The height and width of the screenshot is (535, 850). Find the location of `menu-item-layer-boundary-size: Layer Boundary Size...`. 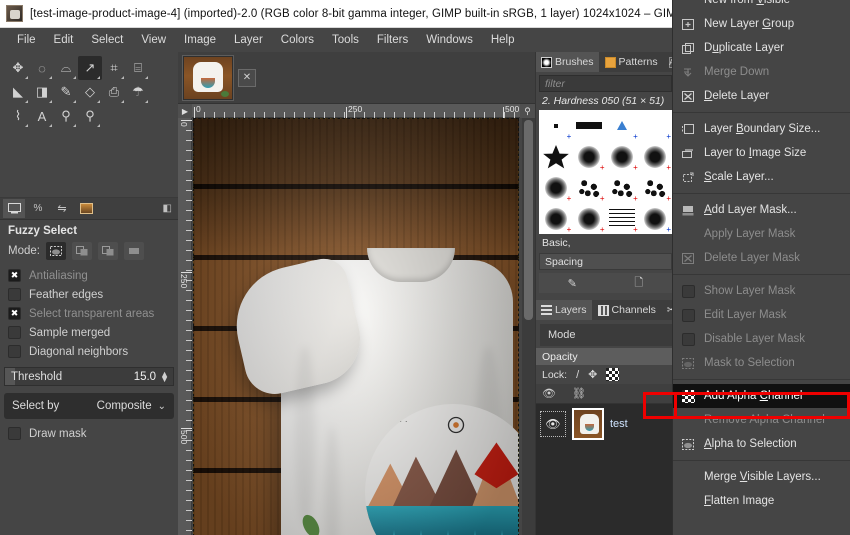

menu-item-layer-boundary-size: Layer Boundary Size... is located at coordinates (761, 129).